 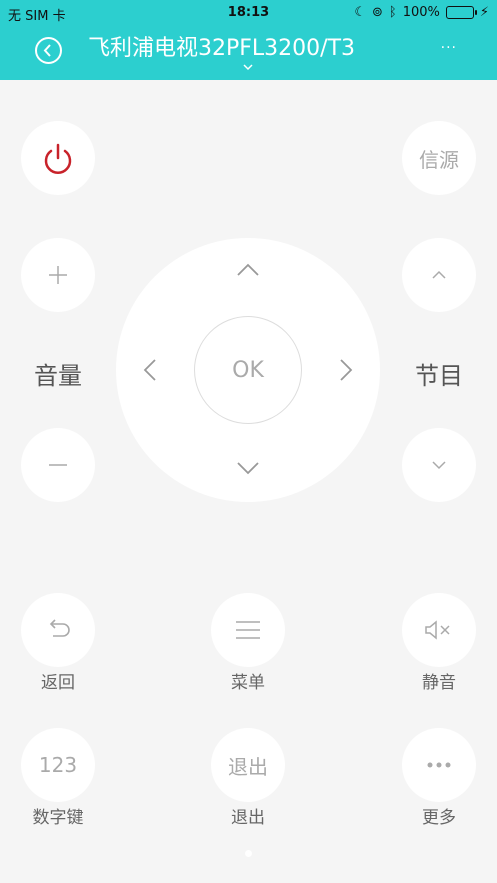 I want to click on chevron-left-icon, so click(x=47, y=50).